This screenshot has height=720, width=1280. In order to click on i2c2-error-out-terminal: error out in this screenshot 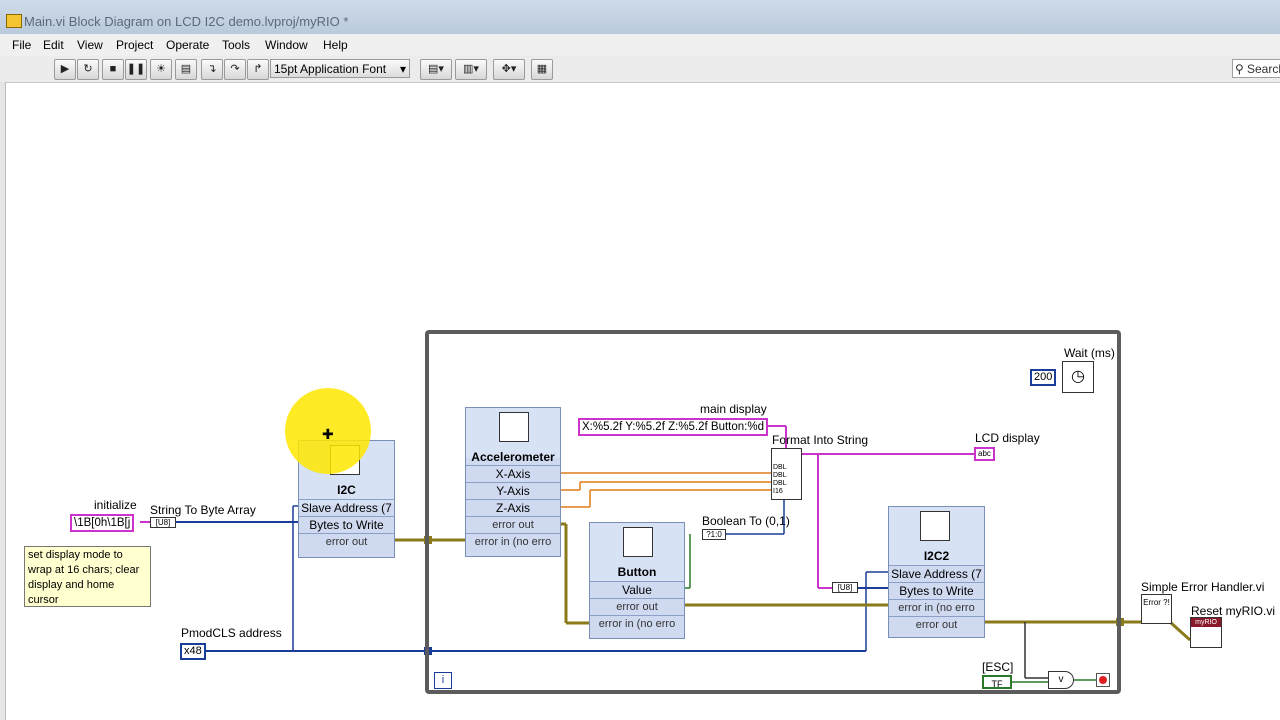, I will do `click(936, 624)`.